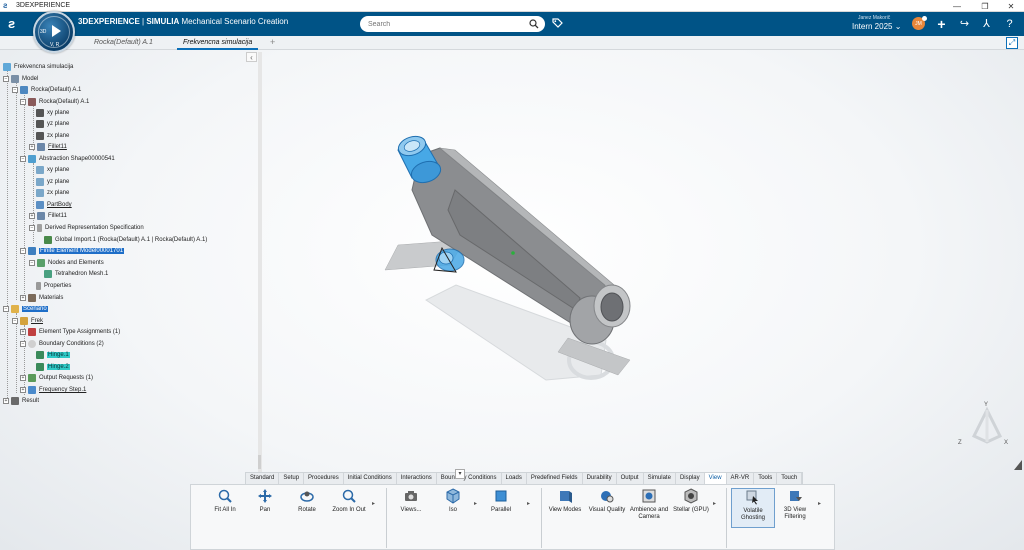 The width and height of the screenshot is (1024, 550). What do you see at coordinates (1012, 43) in the screenshot?
I see `fullscreen-icon: ⤢` at bounding box center [1012, 43].